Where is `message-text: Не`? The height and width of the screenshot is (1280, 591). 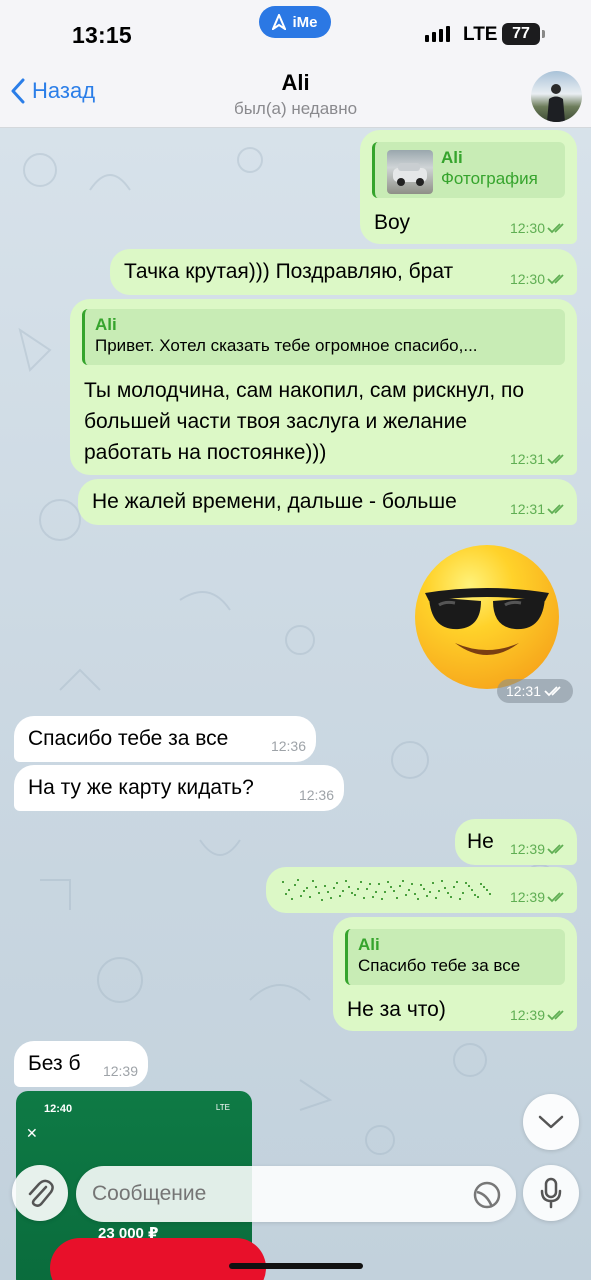
message-text: Не is located at coordinates (480, 841).